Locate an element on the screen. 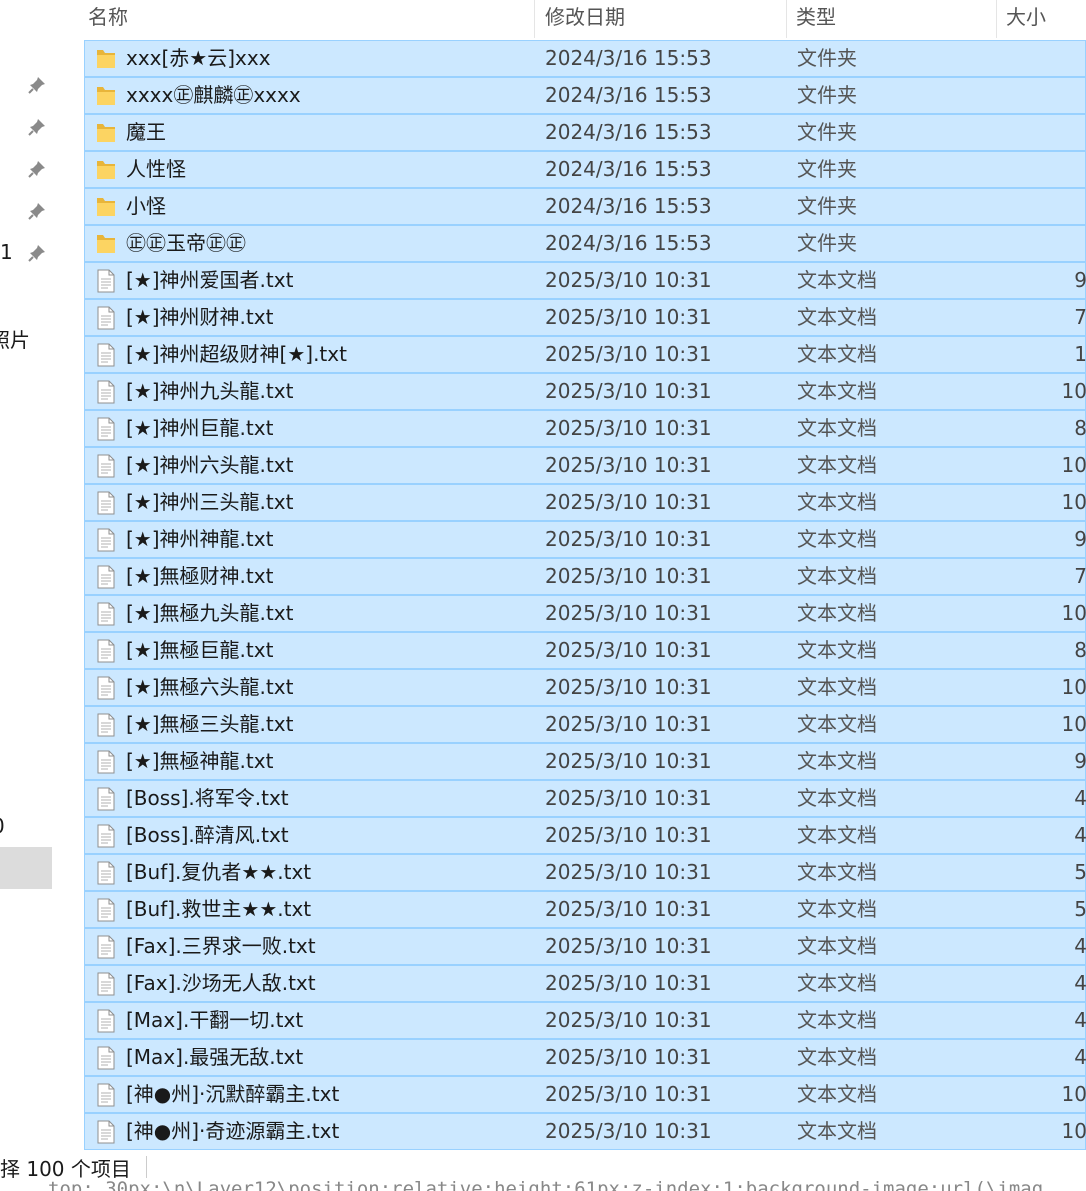 Image resolution: width=1086 pixels, height=1191 pixels. file-row: 小怪 2024/3/16 15:53 文件夹 is located at coordinates (585, 206).